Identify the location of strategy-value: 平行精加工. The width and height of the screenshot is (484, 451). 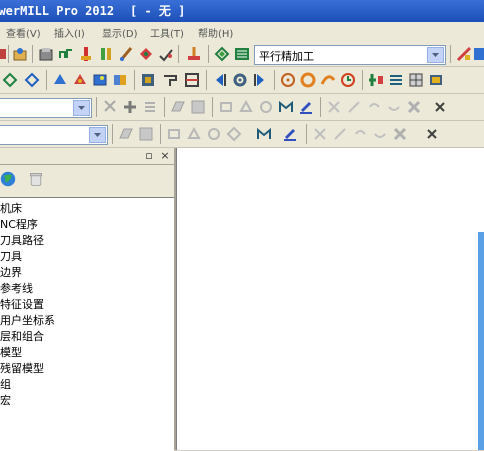
(286, 56).